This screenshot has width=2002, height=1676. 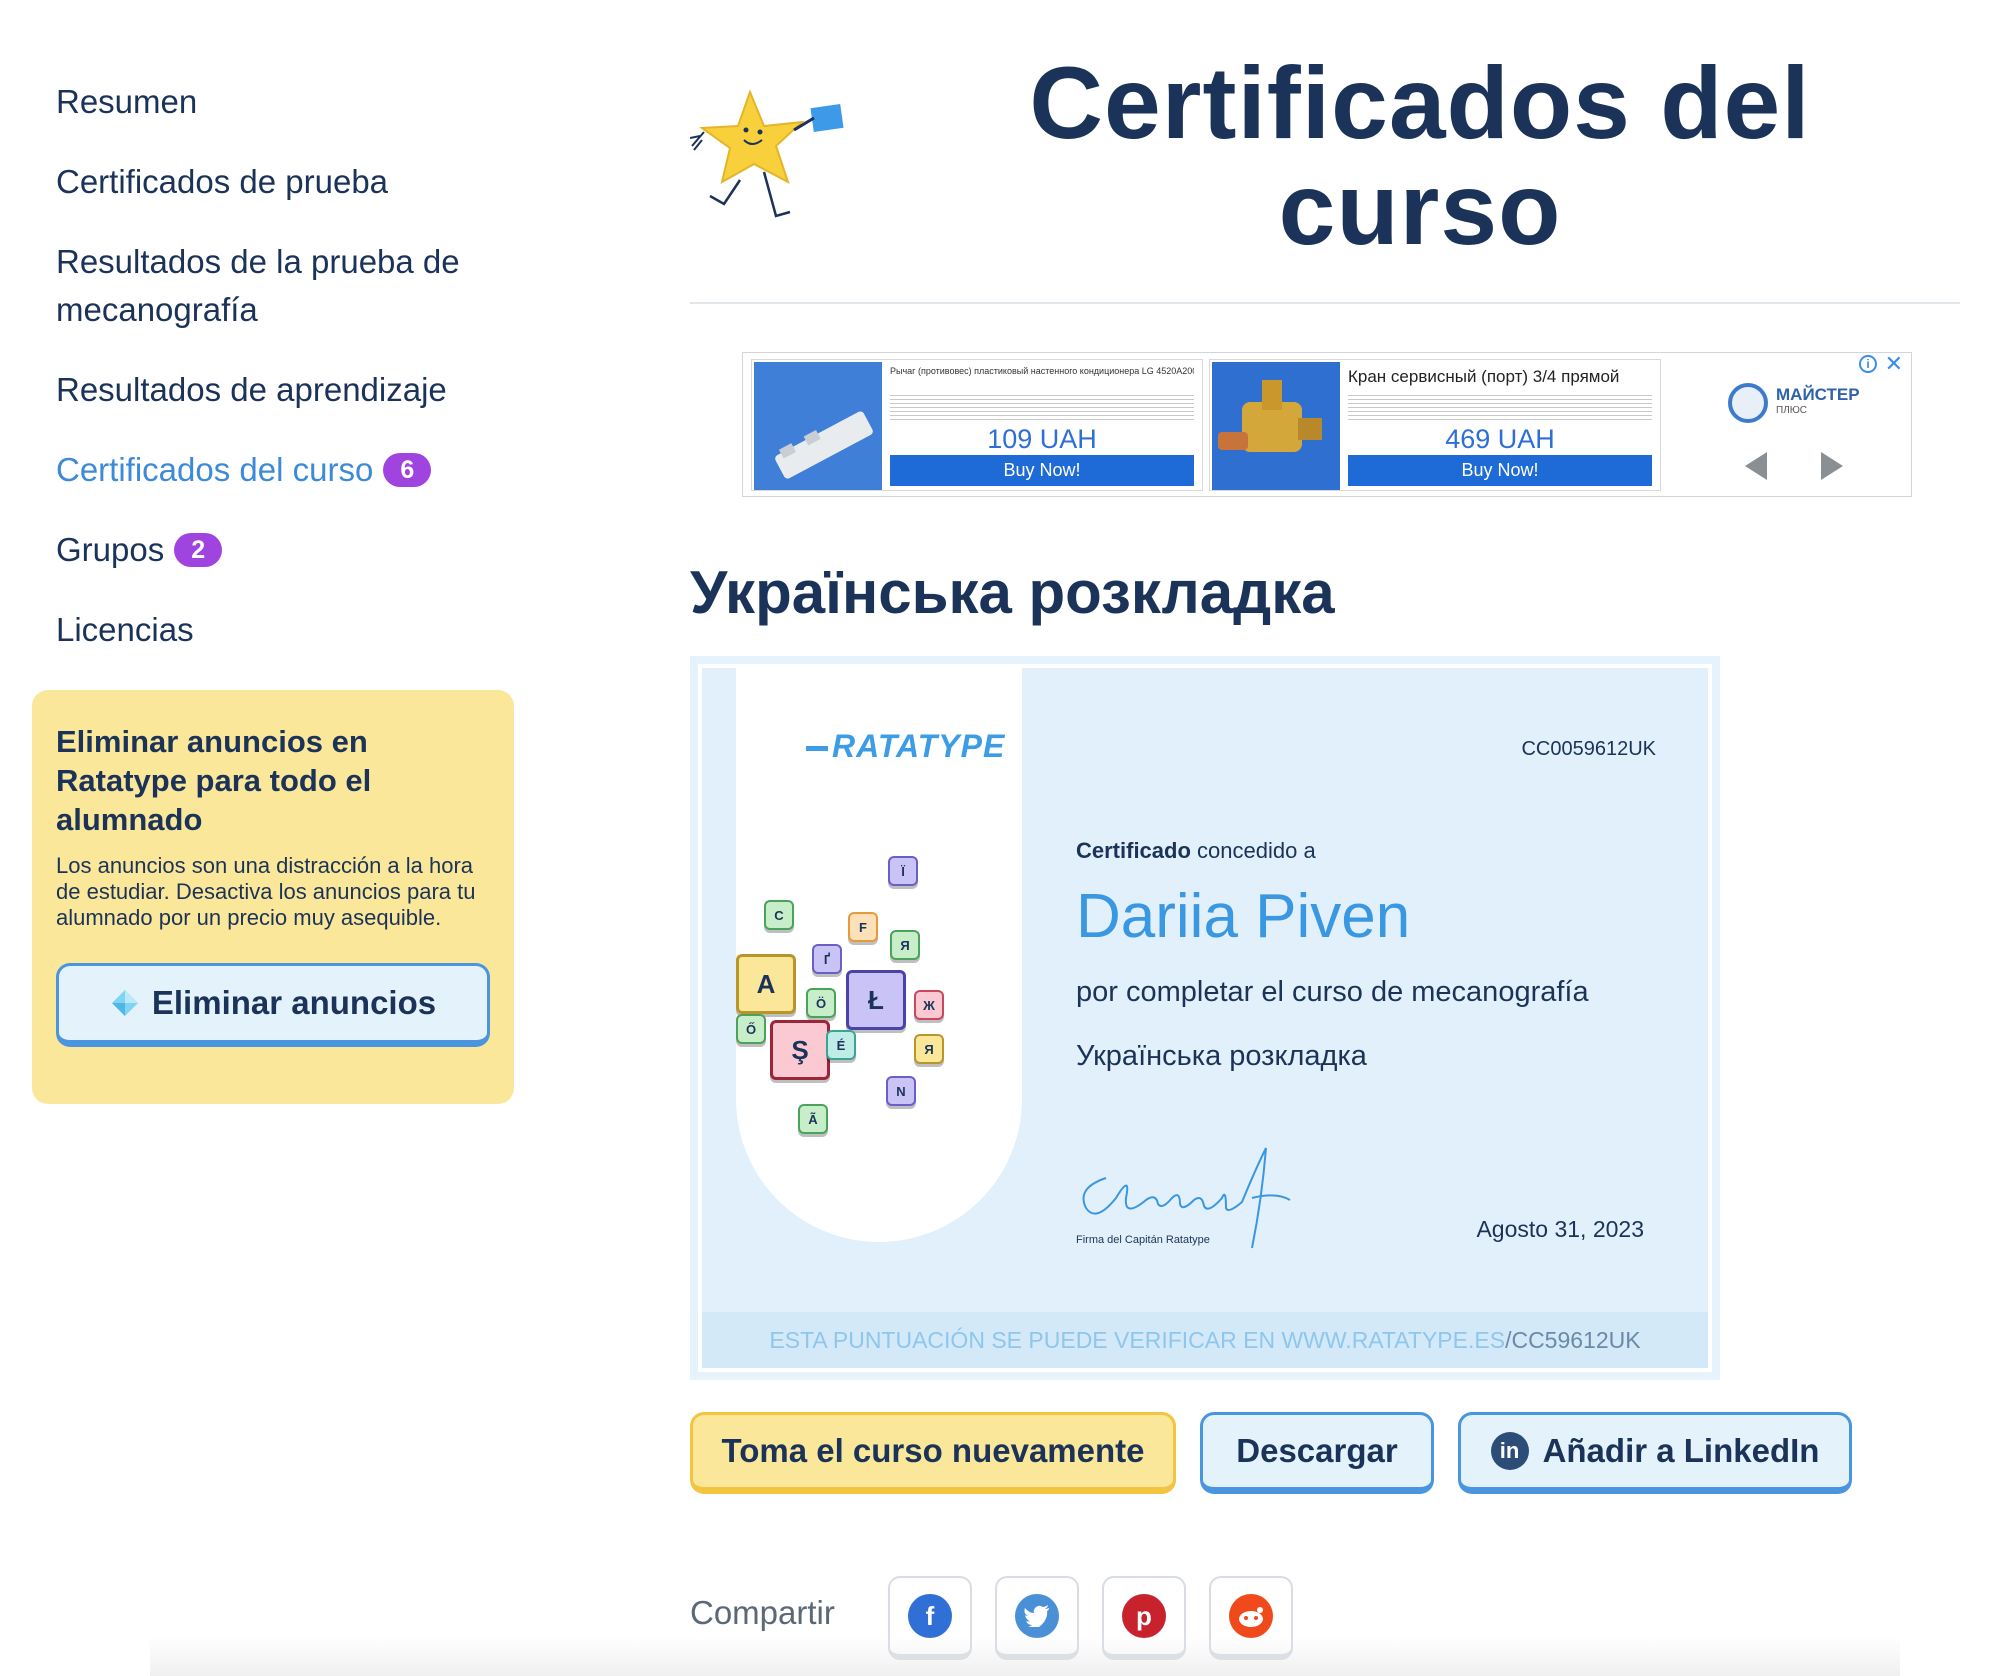 I want to click on header-divider, so click(x=1325, y=303).